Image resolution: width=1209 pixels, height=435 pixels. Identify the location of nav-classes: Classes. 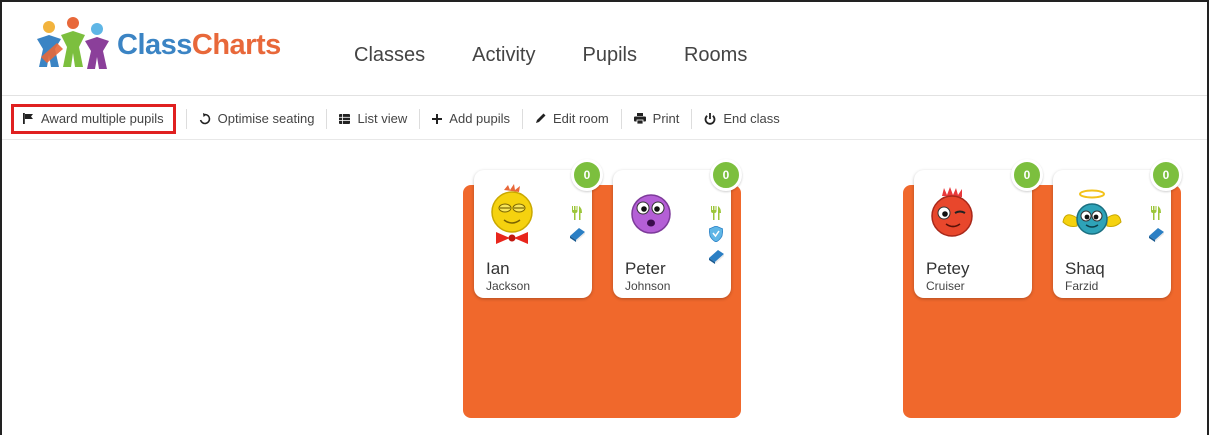
(389, 55).